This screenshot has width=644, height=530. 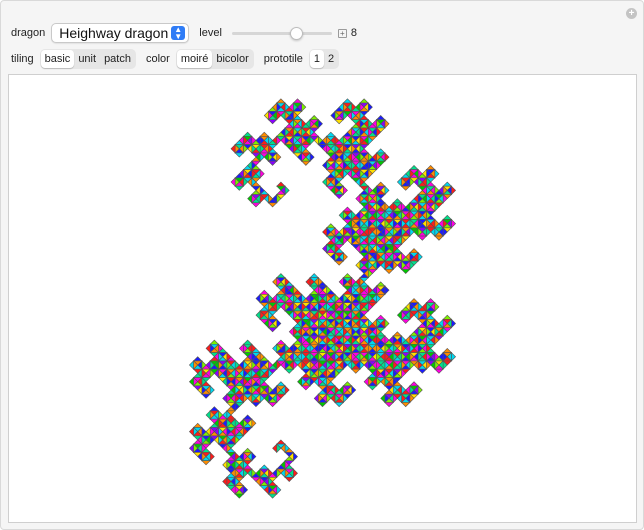 What do you see at coordinates (178, 33) in the screenshot?
I see `chevron-updown-icon: ▲ ▼` at bounding box center [178, 33].